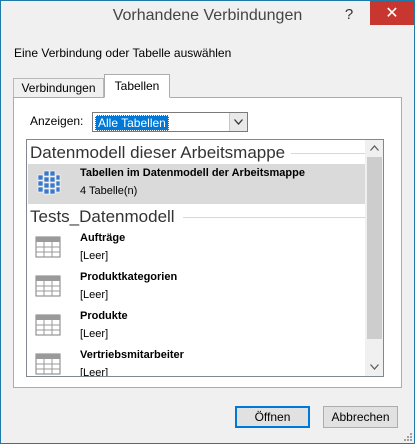  What do you see at coordinates (109, 191) in the screenshot?
I see `item-subtitle: 4 Tabelle(n)` at bounding box center [109, 191].